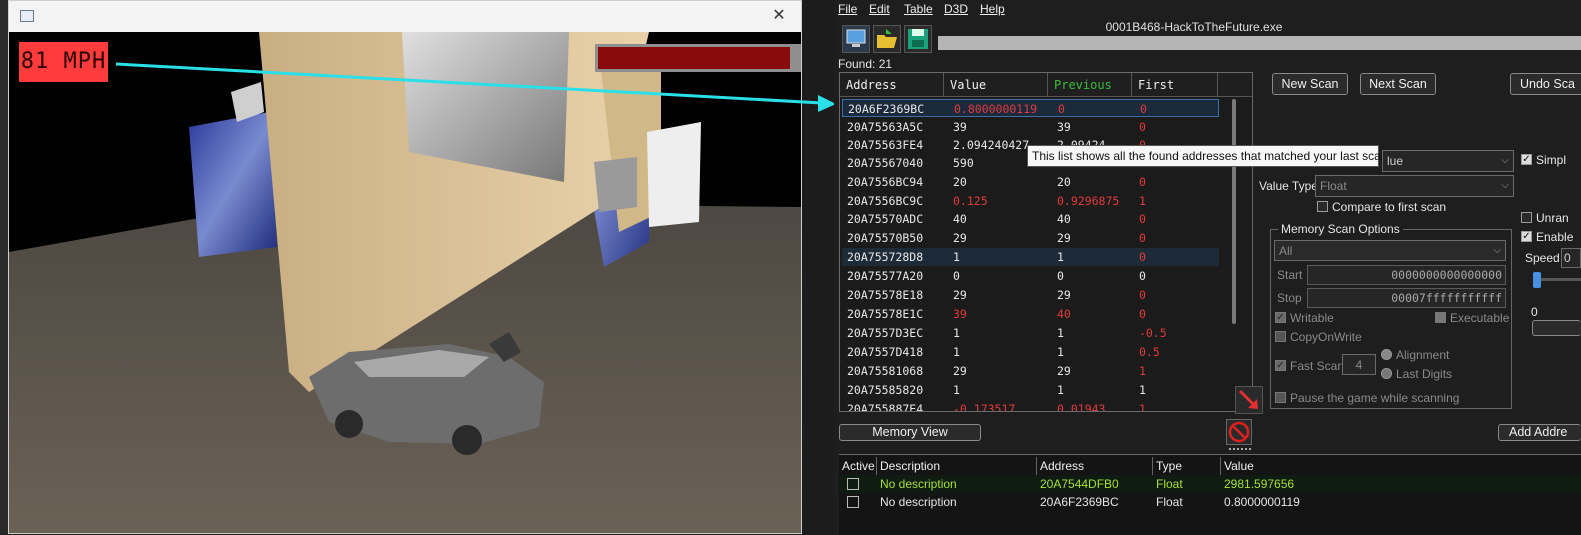  What do you see at coordinates (1030, 314) in the screenshot?
I see `result-row: 20A75578E1C 39 40 0` at bounding box center [1030, 314].